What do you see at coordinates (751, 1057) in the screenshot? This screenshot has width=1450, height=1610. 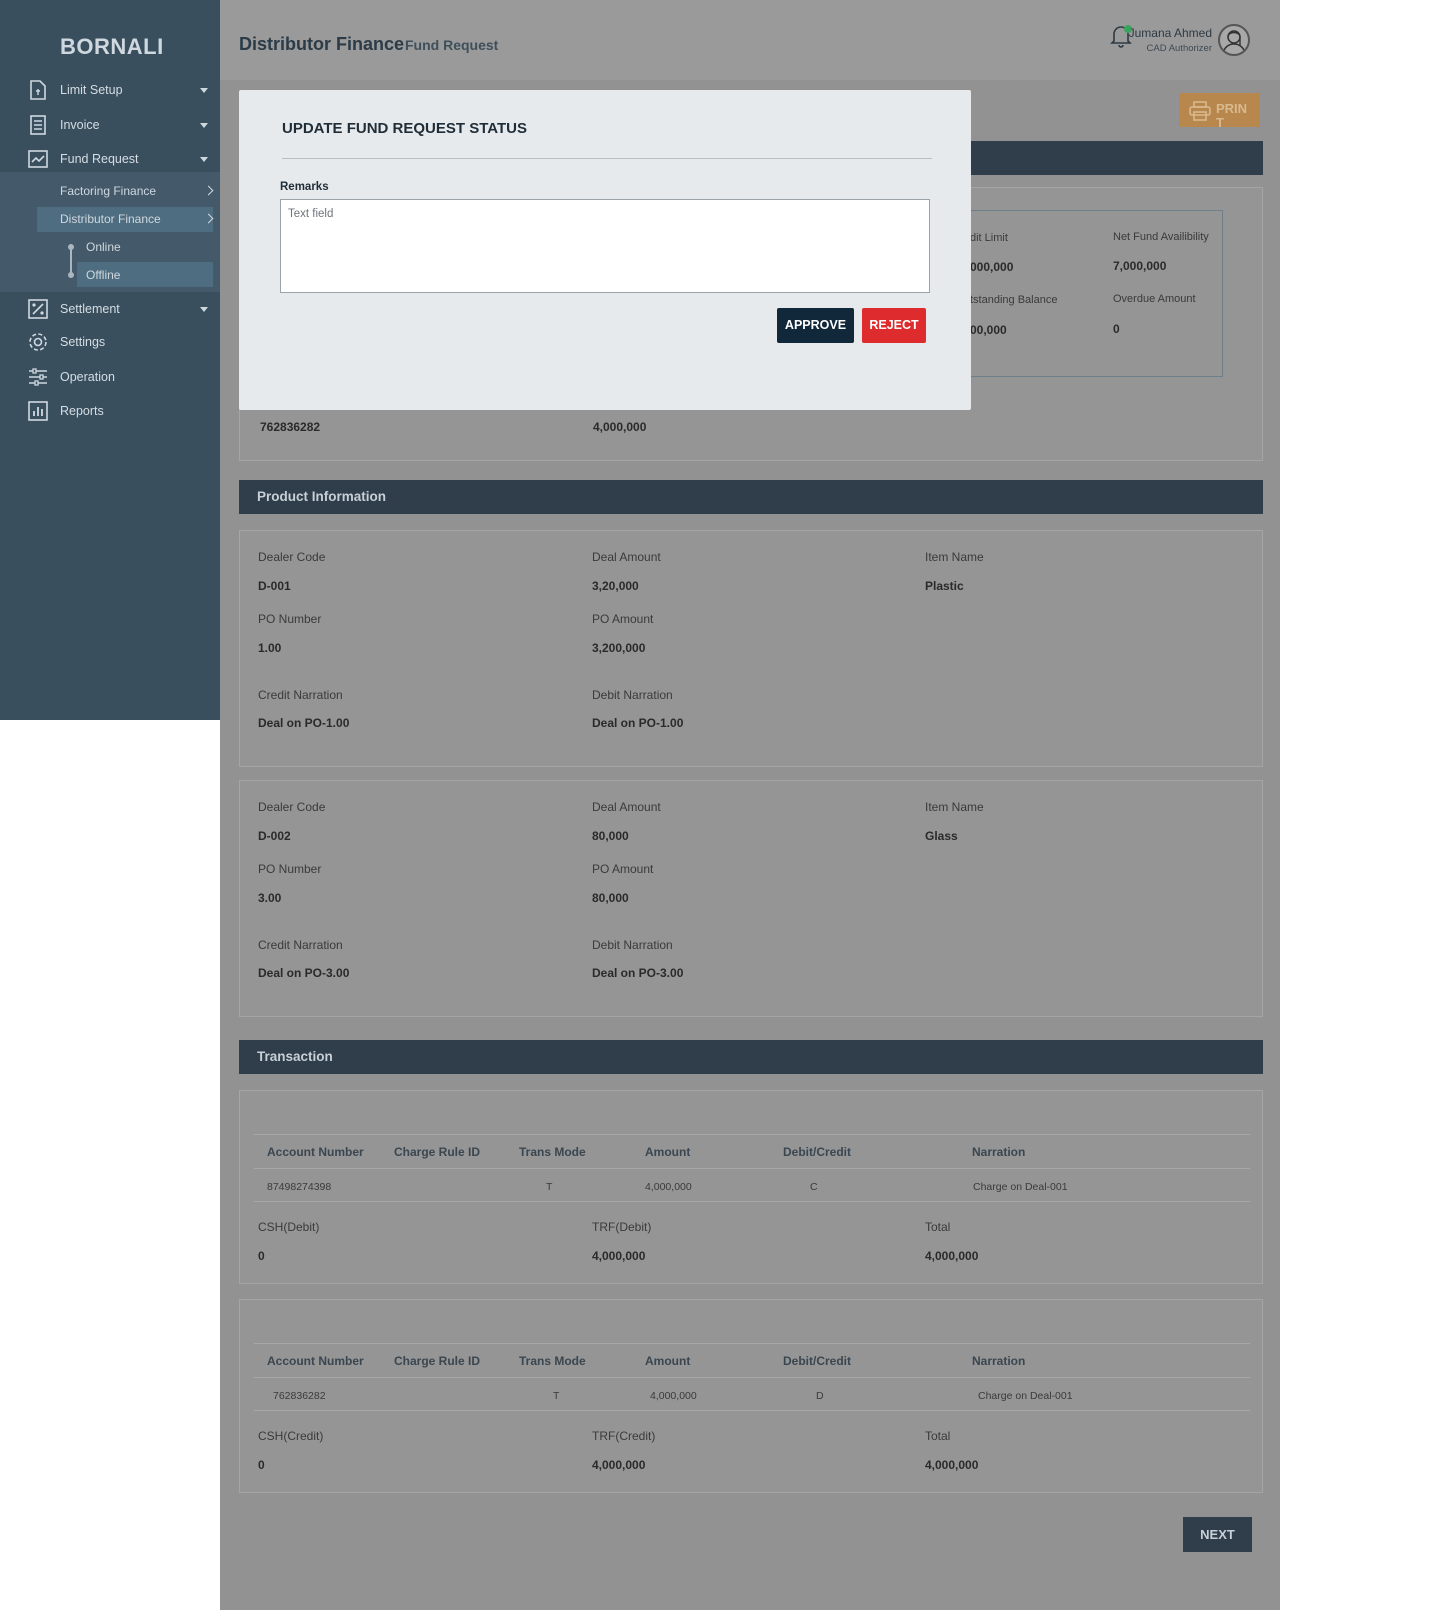 I see `section-header-transaction: Transaction` at bounding box center [751, 1057].